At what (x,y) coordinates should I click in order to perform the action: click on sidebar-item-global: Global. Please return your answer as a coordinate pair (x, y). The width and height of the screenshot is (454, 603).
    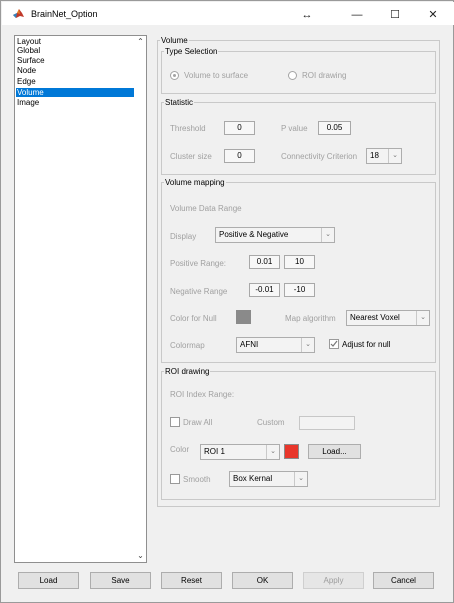
    Looking at the image, I should click on (75, 50).